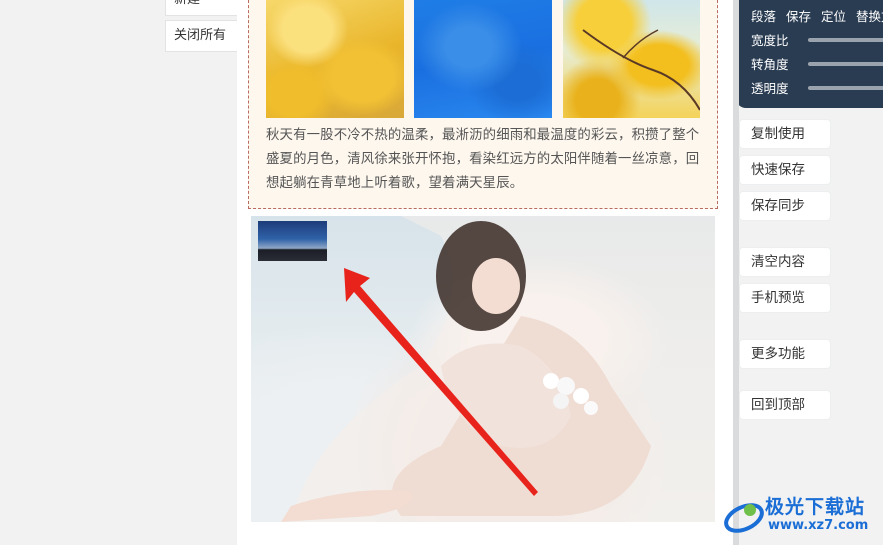  I want to click on copy-use-button: 复制使用, so click(785, 134).